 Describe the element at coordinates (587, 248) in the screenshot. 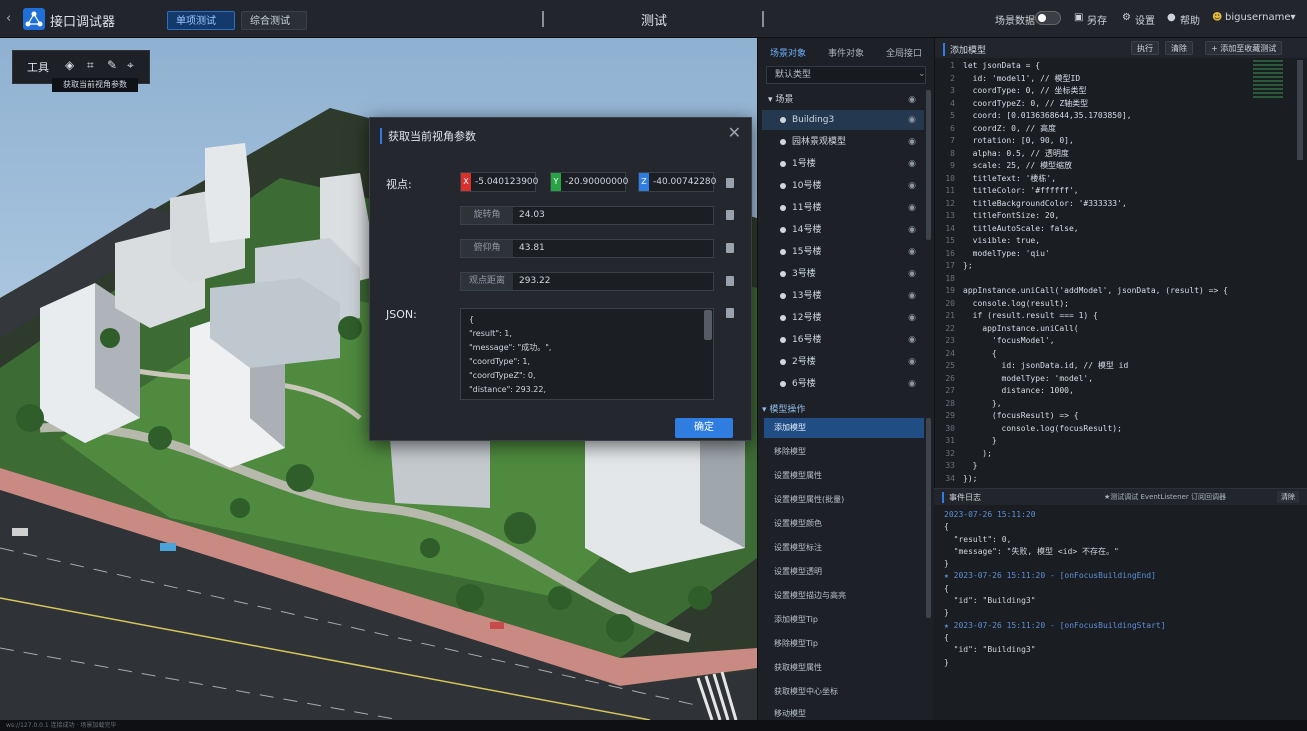

I see `pitch-field: 俯仰角 43.81` at that location.